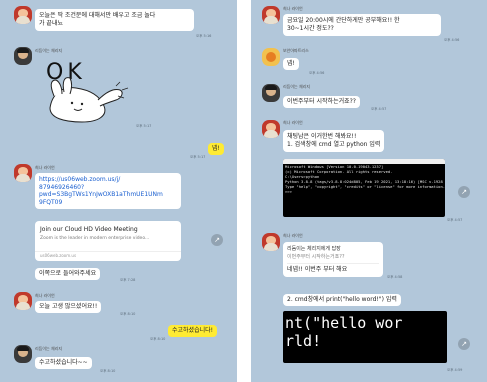 The image size is (487, 382). Describe the element at coordinates (114, 20) in the screenshot. I see `message-bubble: 오늘은 딱 조건문에 대해서만 배우고 조금 놀다 가 끝내뇨` at that location.